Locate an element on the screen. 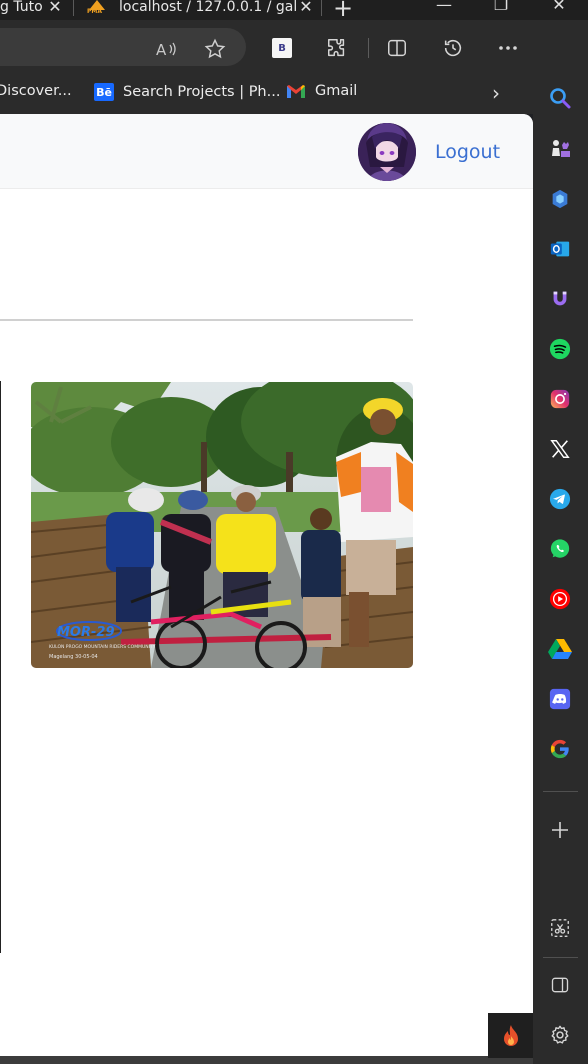  settings-gear-icon is located at coordinates (560, 1035).